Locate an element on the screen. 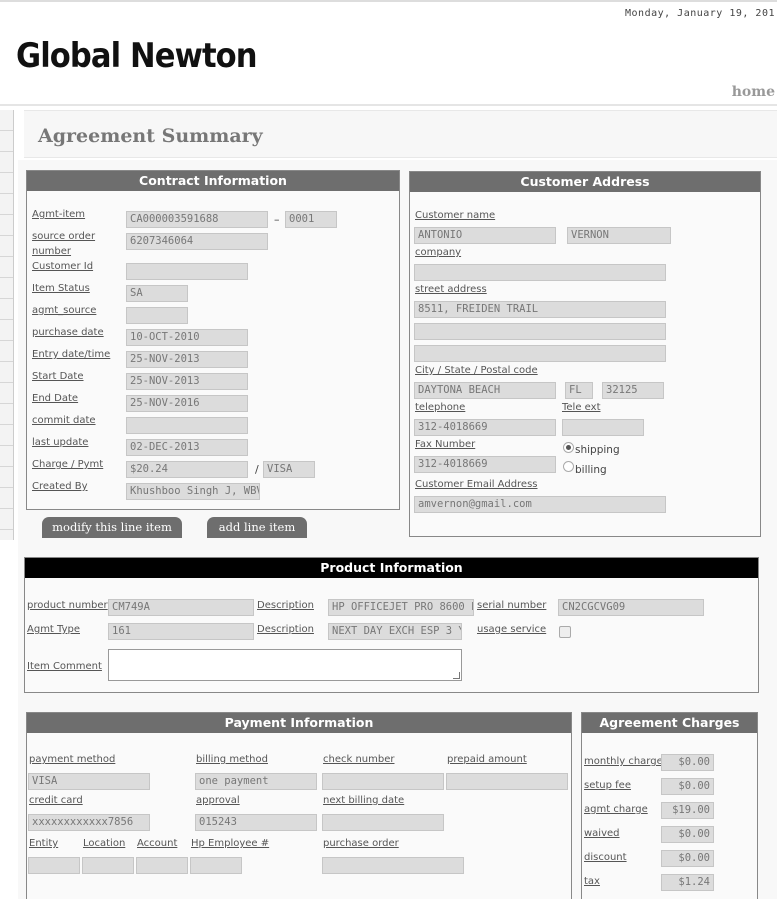 The image size is (777, 899). discount-label: discount is located at coordinates (605, 858).